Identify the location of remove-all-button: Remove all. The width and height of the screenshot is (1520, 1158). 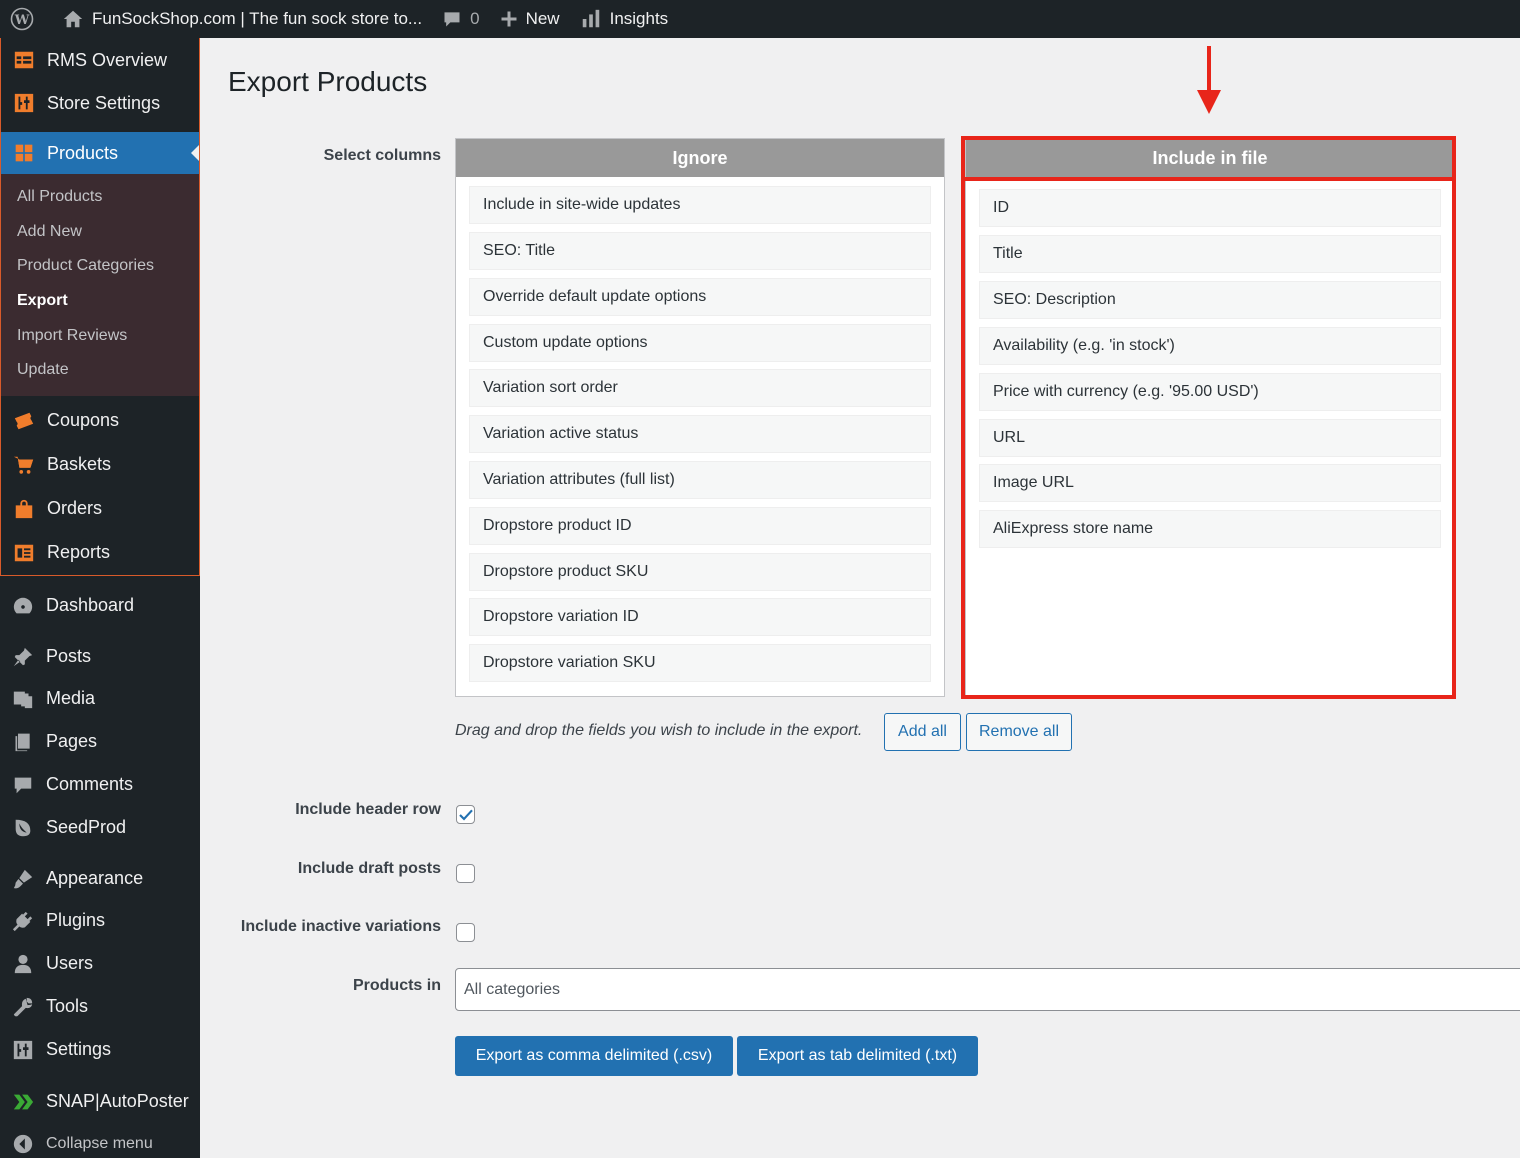
(1019, 732).